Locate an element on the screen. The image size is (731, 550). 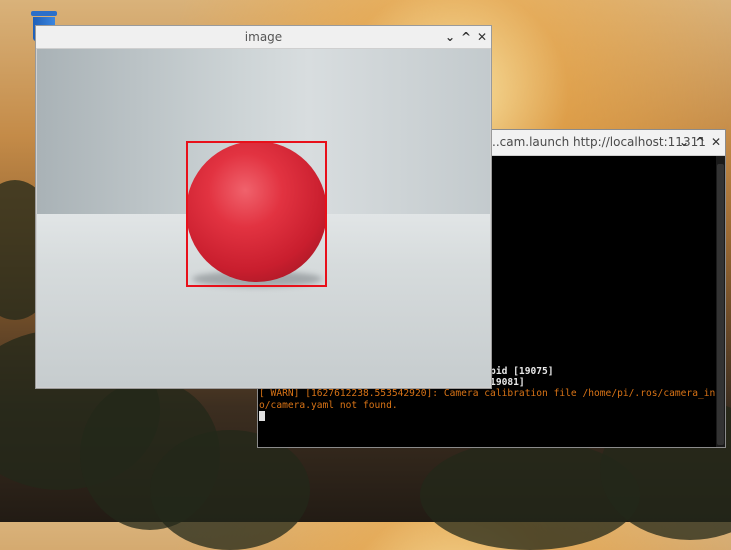
terminal-scrollbar is located at coordinates (720, 301).